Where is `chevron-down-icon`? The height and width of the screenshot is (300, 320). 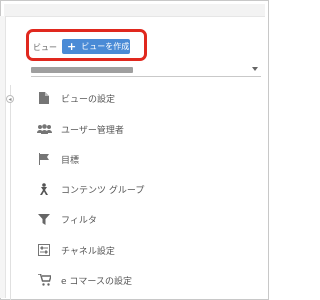
chevron-down-icon is located at coordinates (255, 69).